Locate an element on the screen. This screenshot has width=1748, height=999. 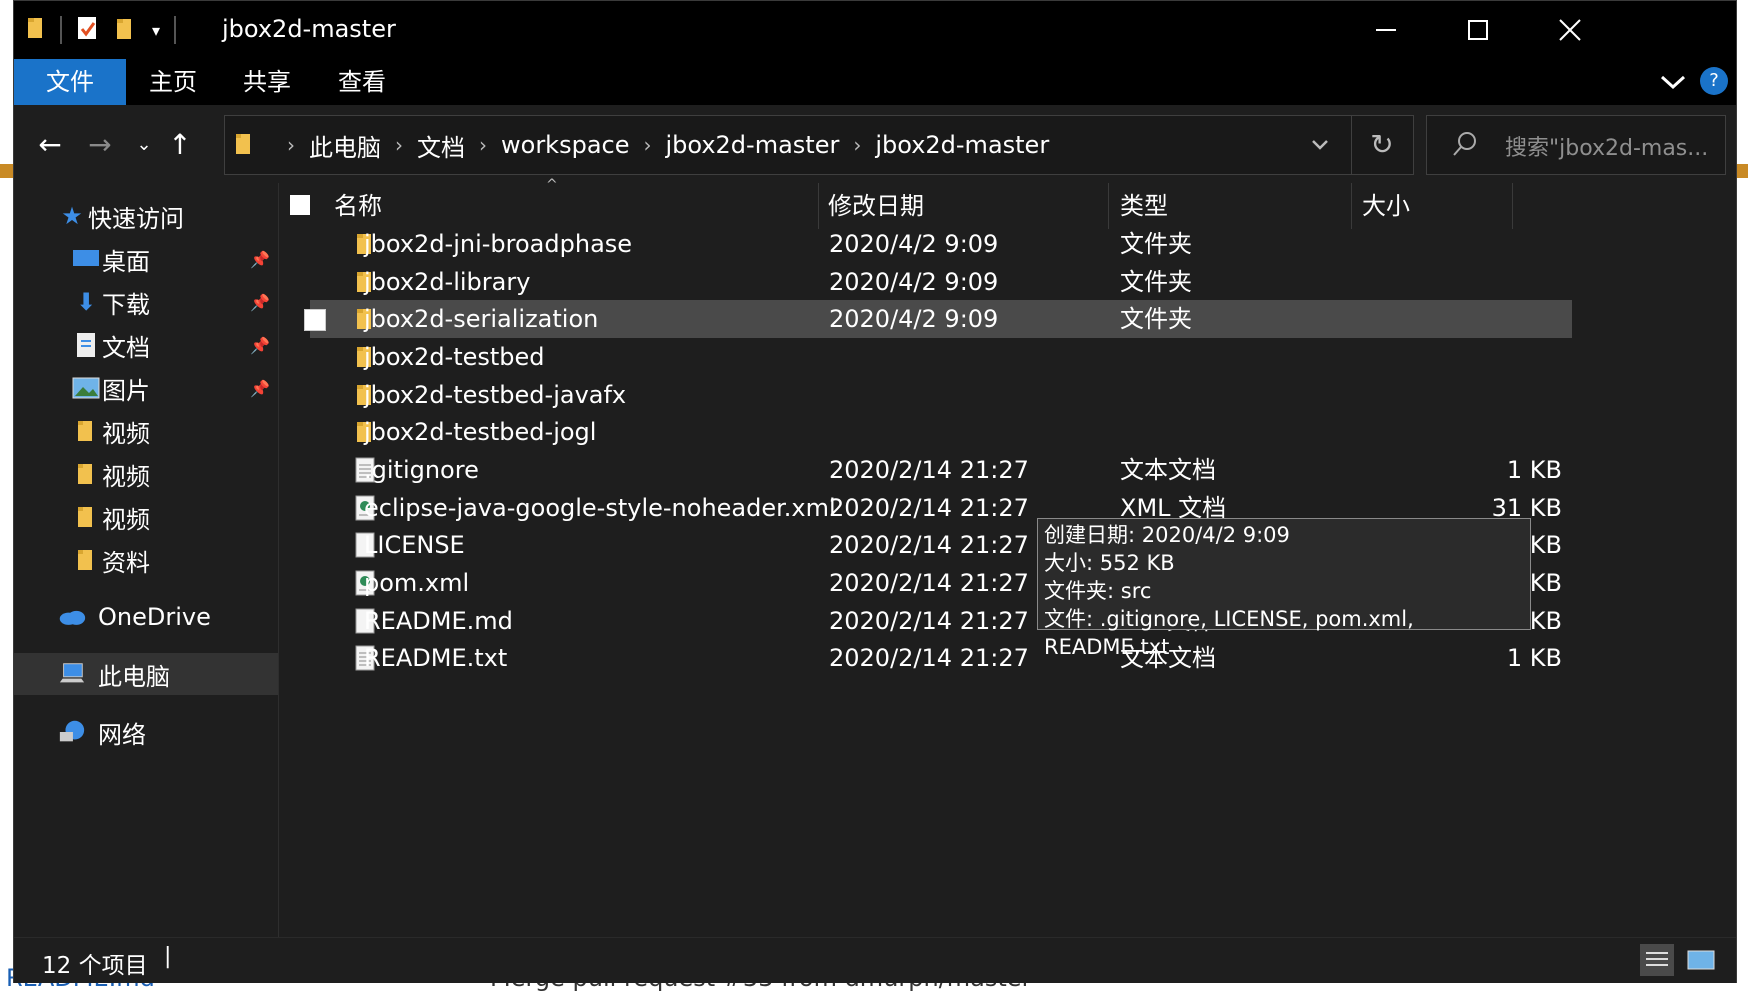
tab-share: 共享 is located at coordinates (267, 82).